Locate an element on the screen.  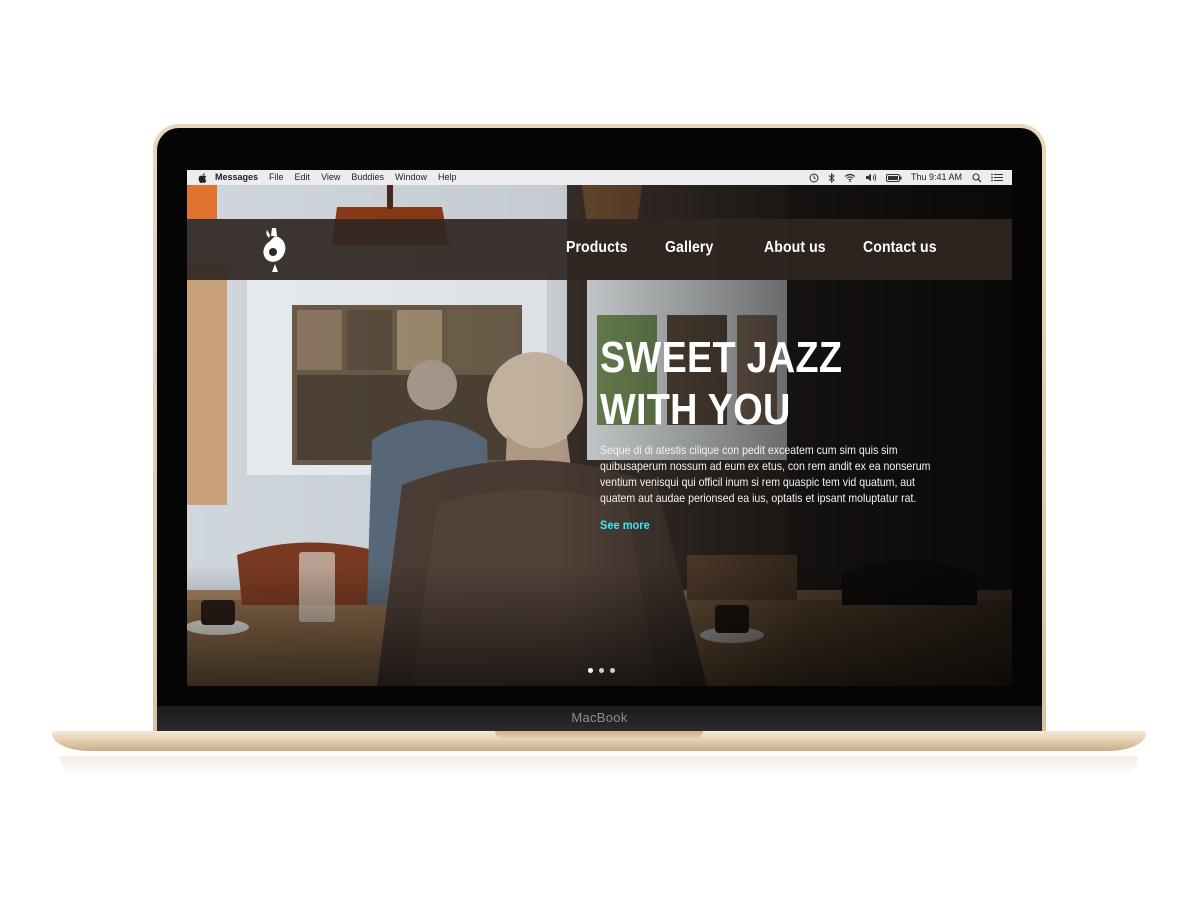
menu-clock: Thu 9:41 AM is located at coordinates (936, 177).